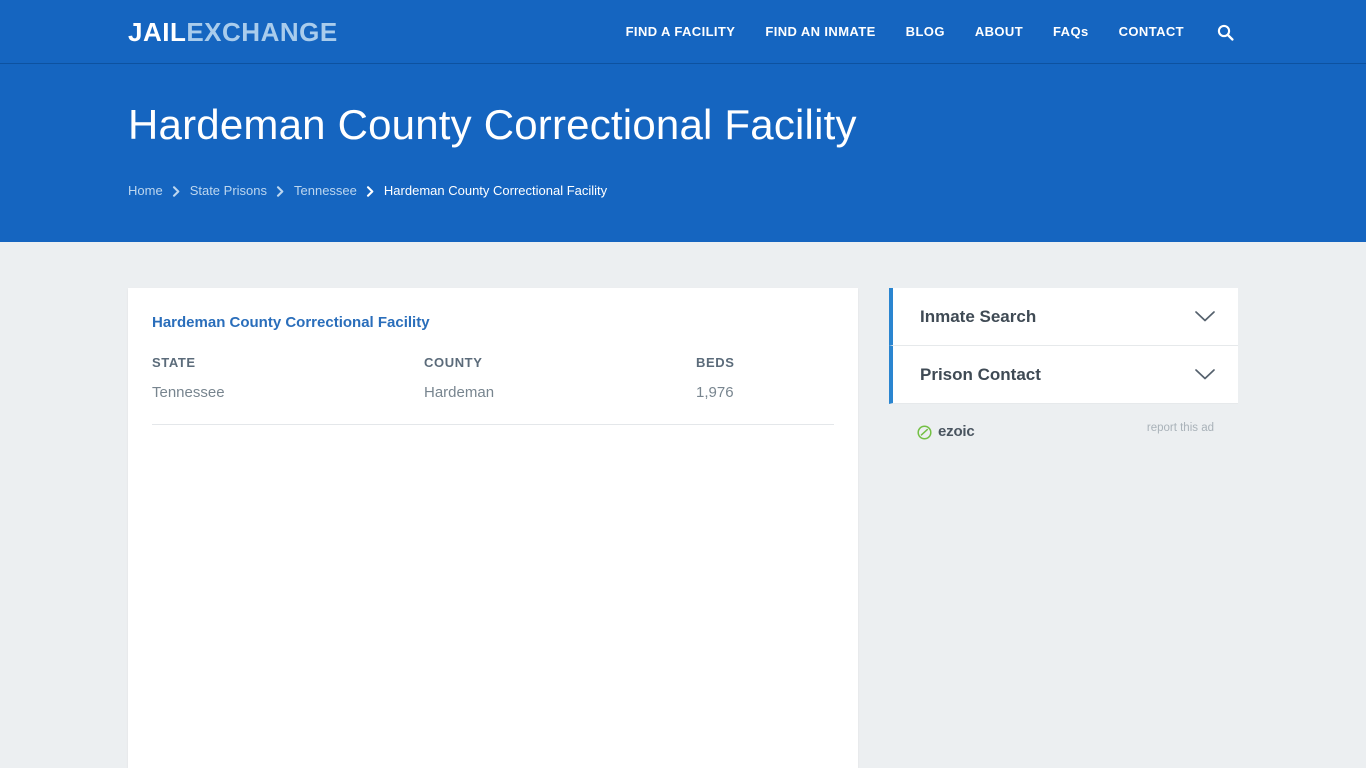 This screenshot has width=1366, height=768. What do you see at coordinates (1071, 32) in the screenshot?
I see `nav-item-faqs: FAQs` at bounding box center [1071, 32].